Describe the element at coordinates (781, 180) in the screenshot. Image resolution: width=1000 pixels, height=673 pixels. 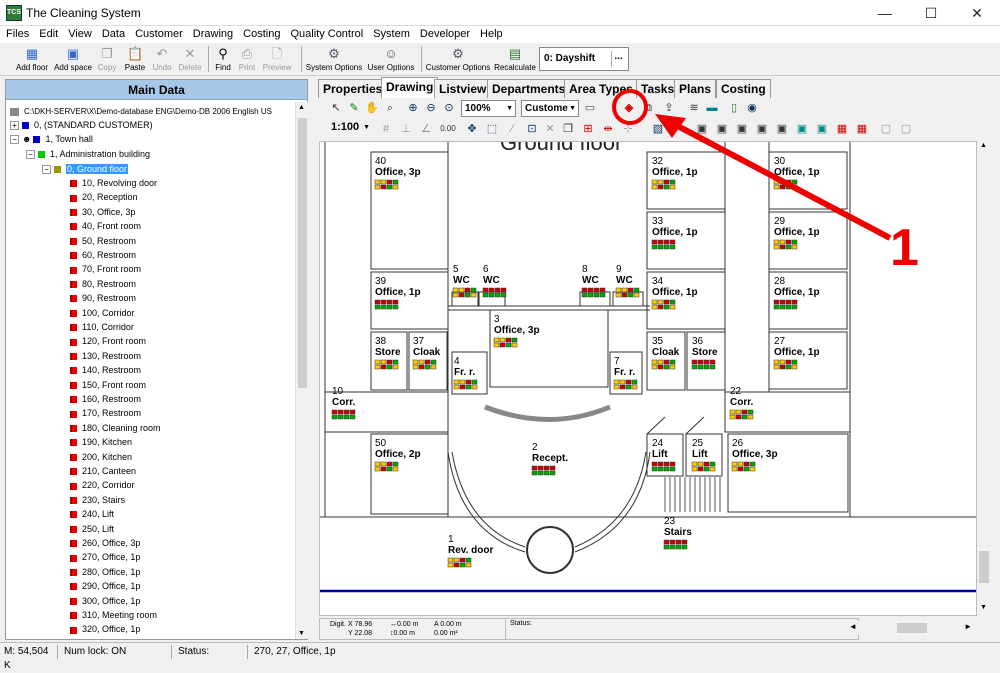
I see `annotation-arrow` at that location.